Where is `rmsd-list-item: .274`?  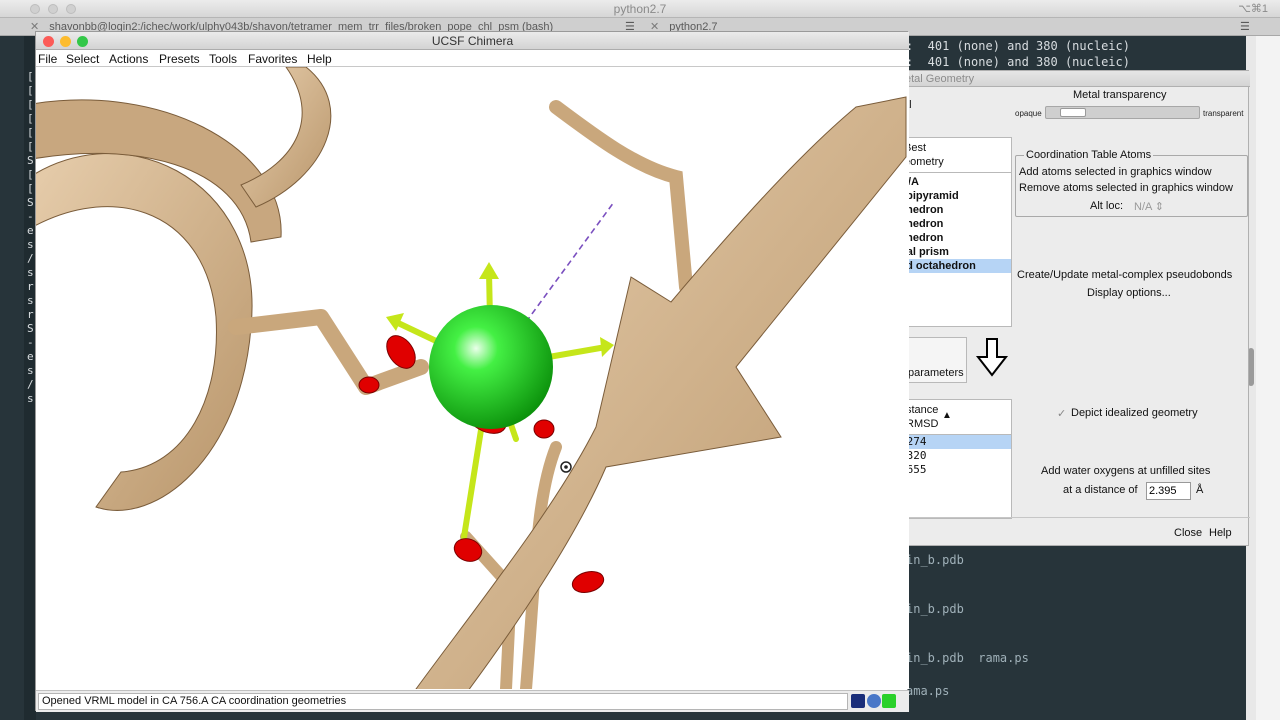
rmsd-list-item: .274 is located at coordinates (954, 442).